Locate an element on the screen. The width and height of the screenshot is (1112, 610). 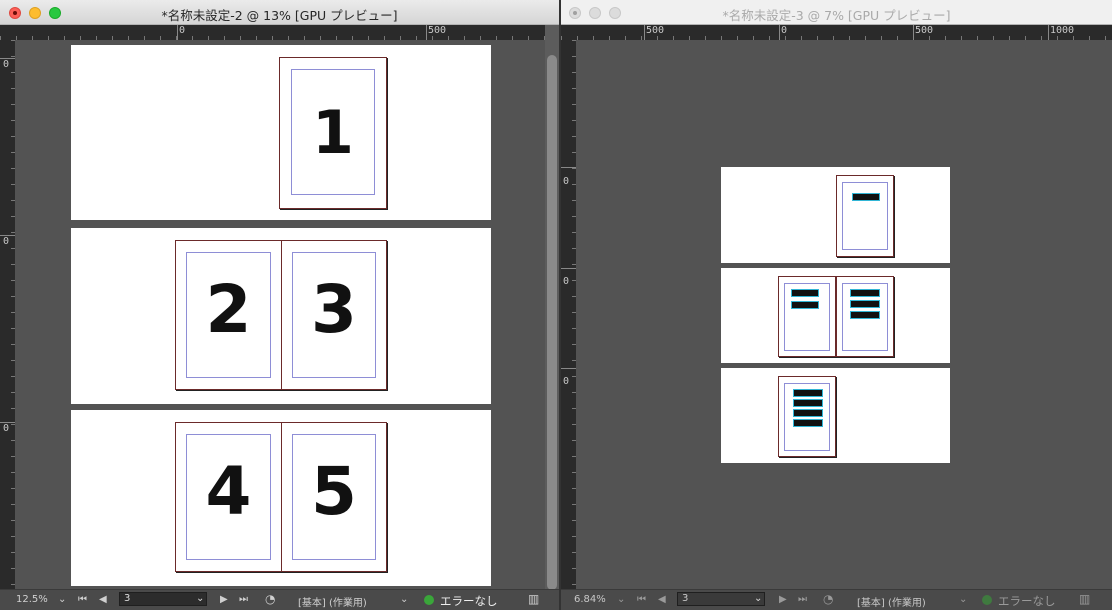
vertical-scrollbar is located at coordinates (552, 307).